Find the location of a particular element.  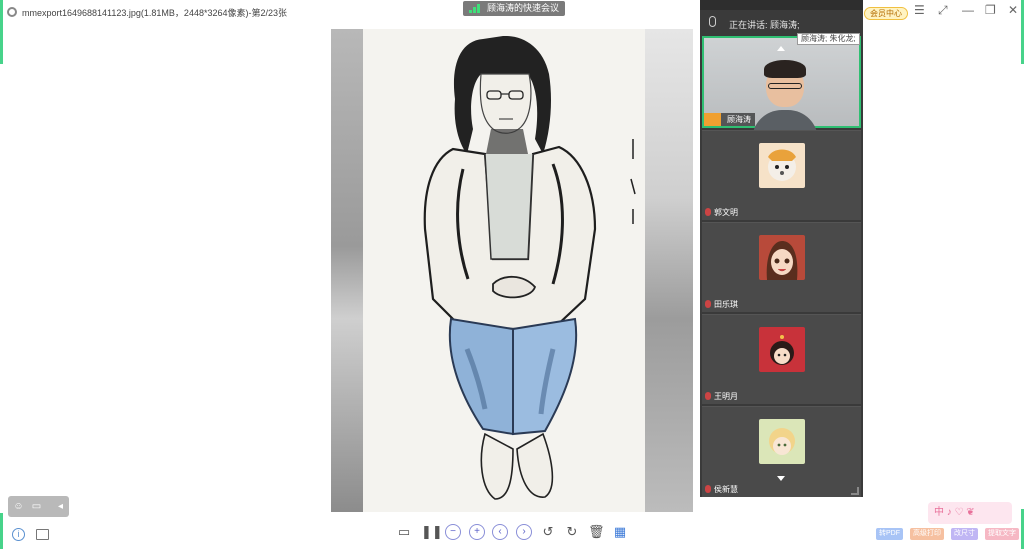

meeting-name-tag: 顾海涛的快速会议 is located at coordinates (514, 8).